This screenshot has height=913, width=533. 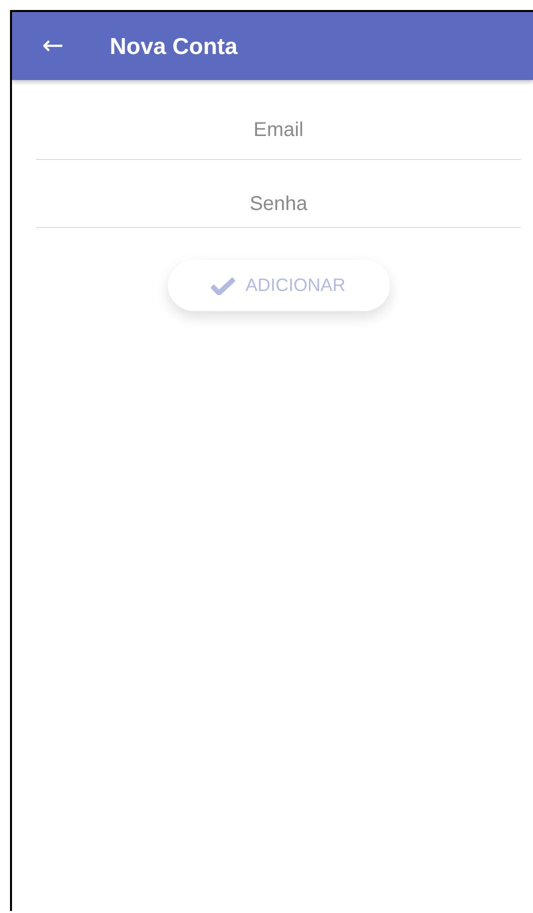 What do you see at coordinates (278, 194) in the screenshot?
I see `input-field: Senha` at bounding box center [278, 194].